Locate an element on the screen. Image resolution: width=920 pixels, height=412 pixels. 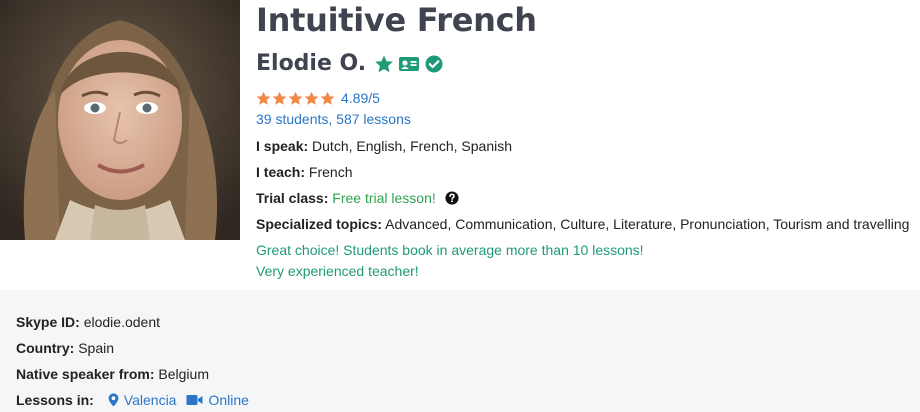
trial-class: Trial class: Free trial lesson! is located at coordinates (357, 198).